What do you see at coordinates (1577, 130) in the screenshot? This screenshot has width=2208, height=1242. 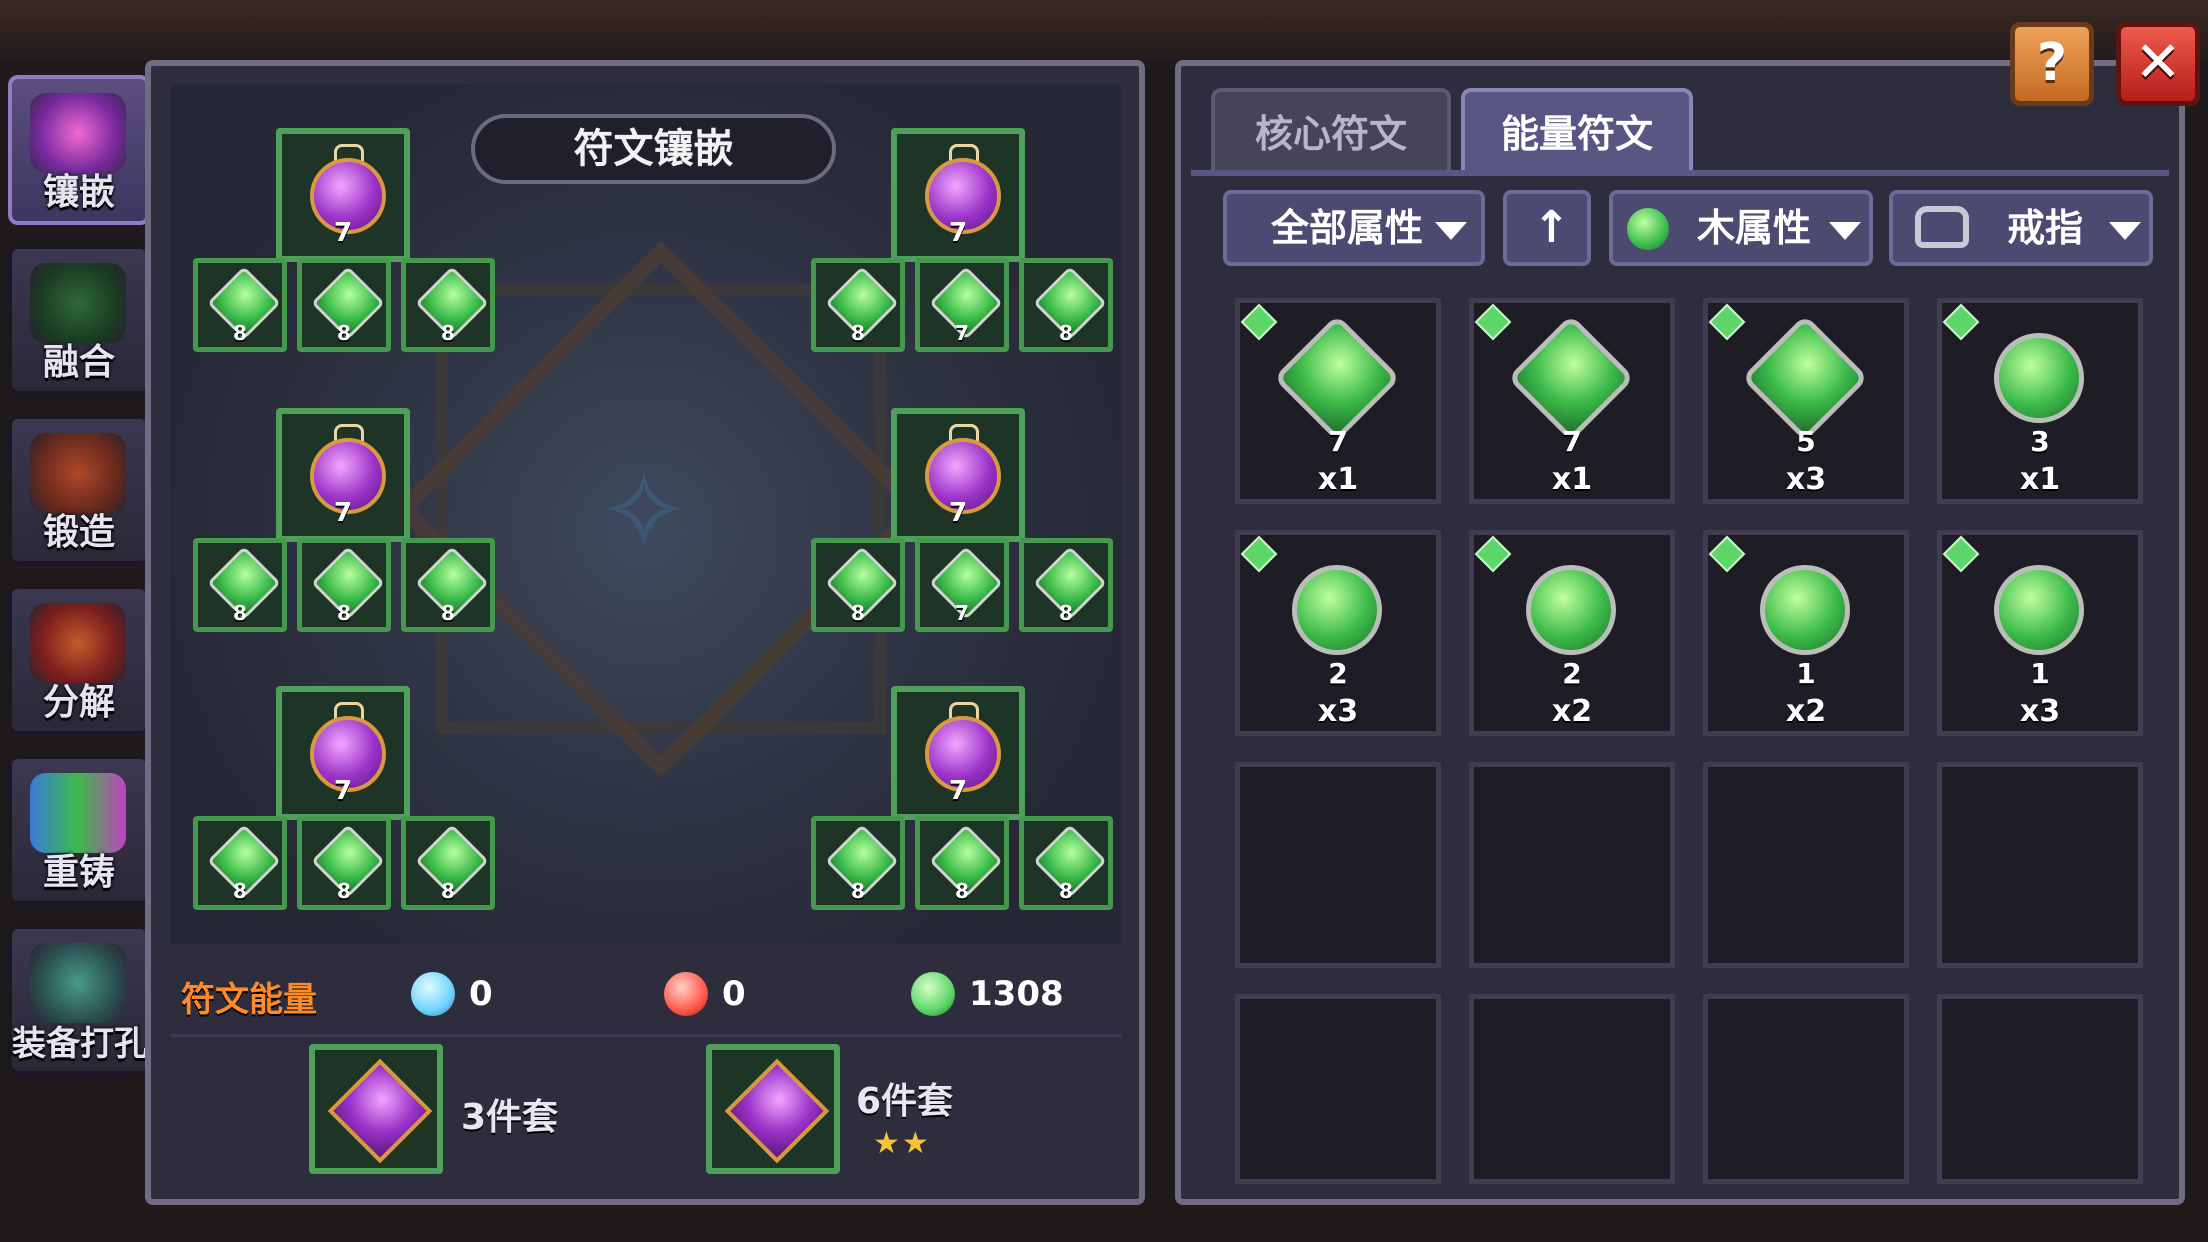 I see `tab-energy-runes: 能量符文` at bounding box center [1577, 130].